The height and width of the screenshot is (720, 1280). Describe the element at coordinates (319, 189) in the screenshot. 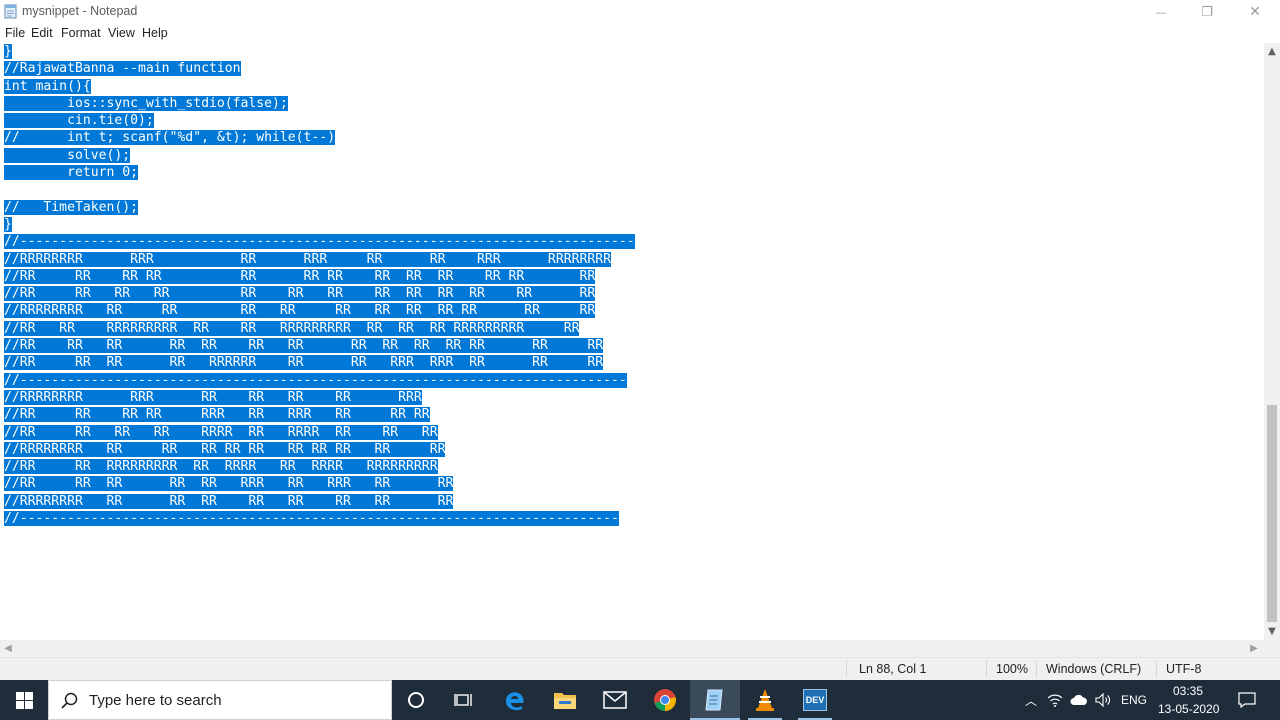

I see `code-line` at that location.